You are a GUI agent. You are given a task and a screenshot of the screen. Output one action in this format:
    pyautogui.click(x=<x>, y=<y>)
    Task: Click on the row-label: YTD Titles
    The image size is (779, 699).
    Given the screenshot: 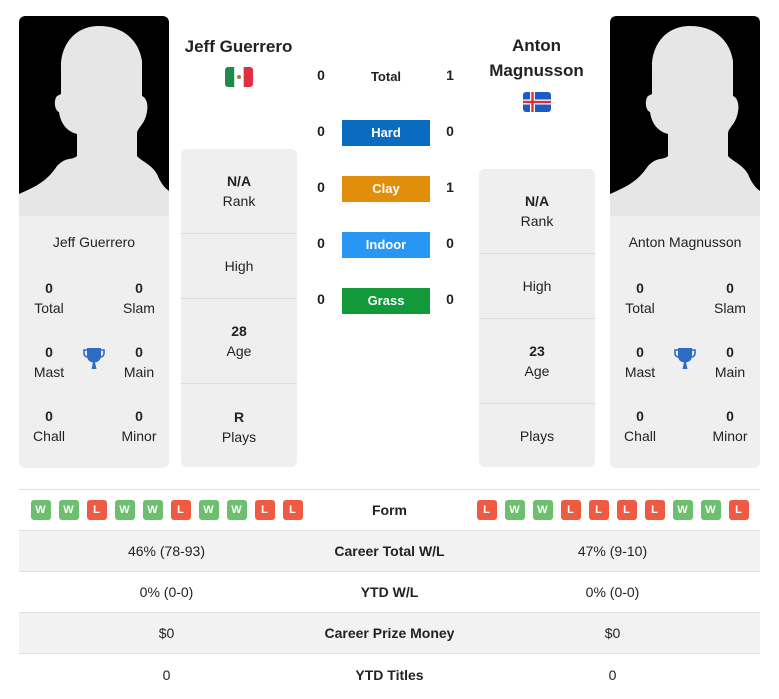 What is the action you would take?
    pyautogui.click(x=389, y=674)
    